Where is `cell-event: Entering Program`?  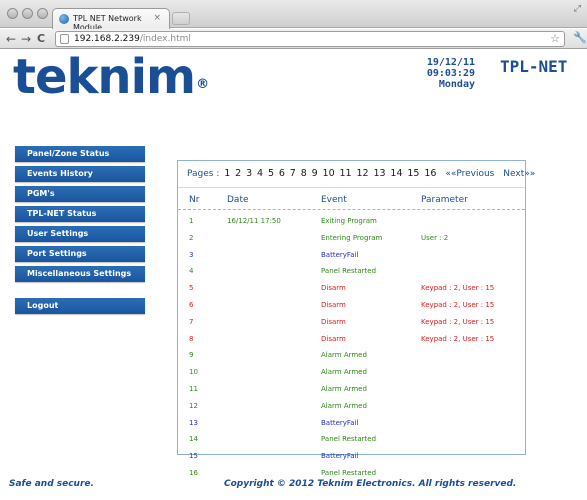 cell-event: Entering Program is located at coordinates (352, 237).